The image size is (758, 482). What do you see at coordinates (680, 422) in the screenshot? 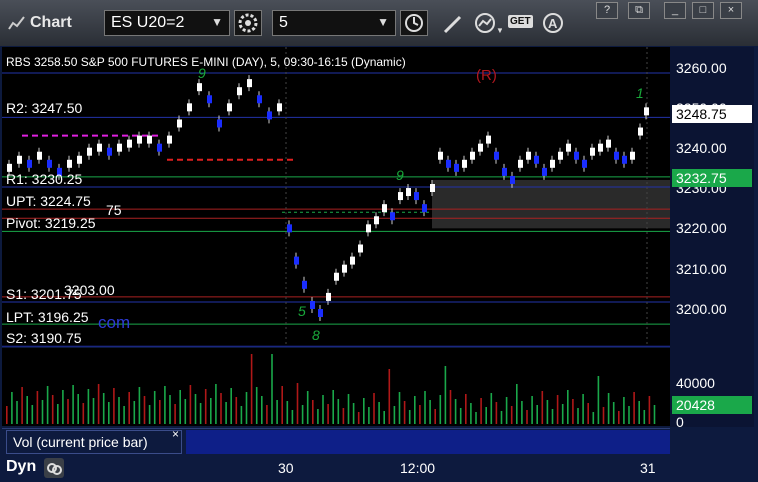
I see `volume-tick: 0` at bounding box center [680, 422].